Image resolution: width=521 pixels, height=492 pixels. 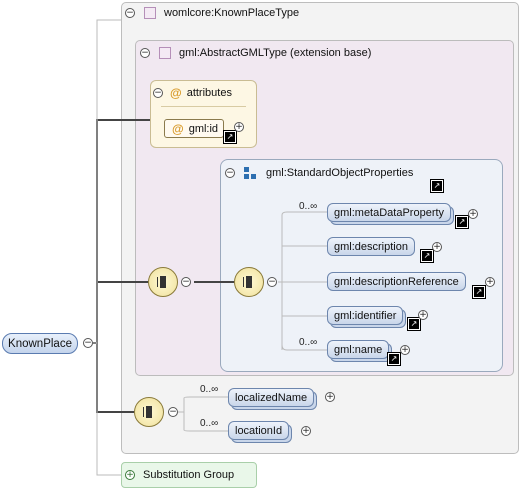 I want to click on collapse-complex-type-button: −, so click(x=130, y=13).